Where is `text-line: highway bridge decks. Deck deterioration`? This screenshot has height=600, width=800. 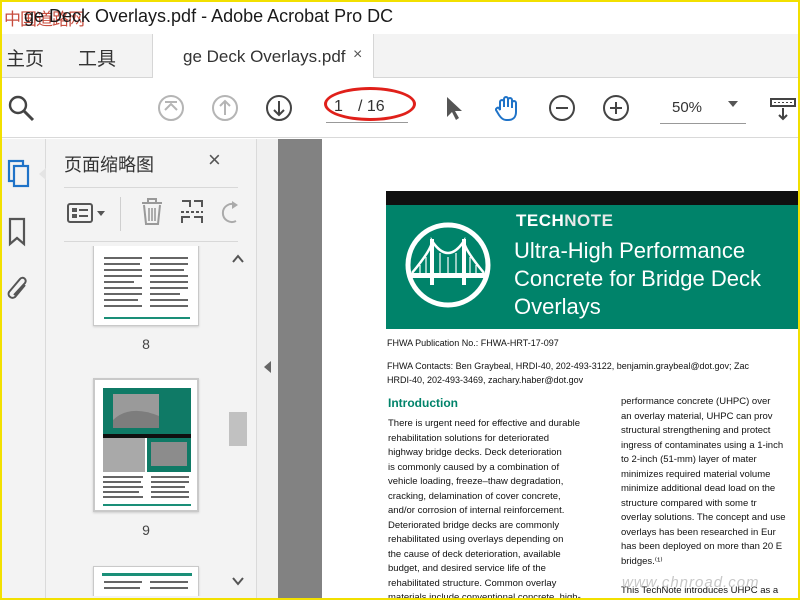 text-line: highway bridge decks. Deck deterioration is located at coordinates (475, 452).